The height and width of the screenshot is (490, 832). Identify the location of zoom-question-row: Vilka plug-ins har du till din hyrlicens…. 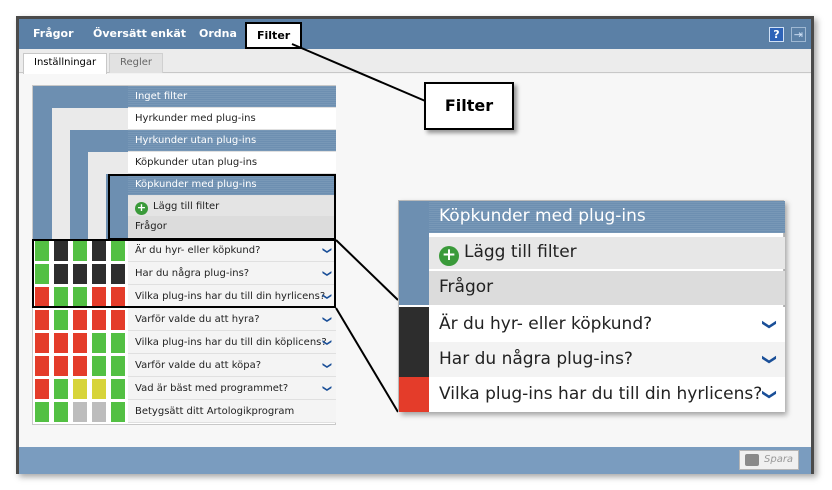
(607, 394).